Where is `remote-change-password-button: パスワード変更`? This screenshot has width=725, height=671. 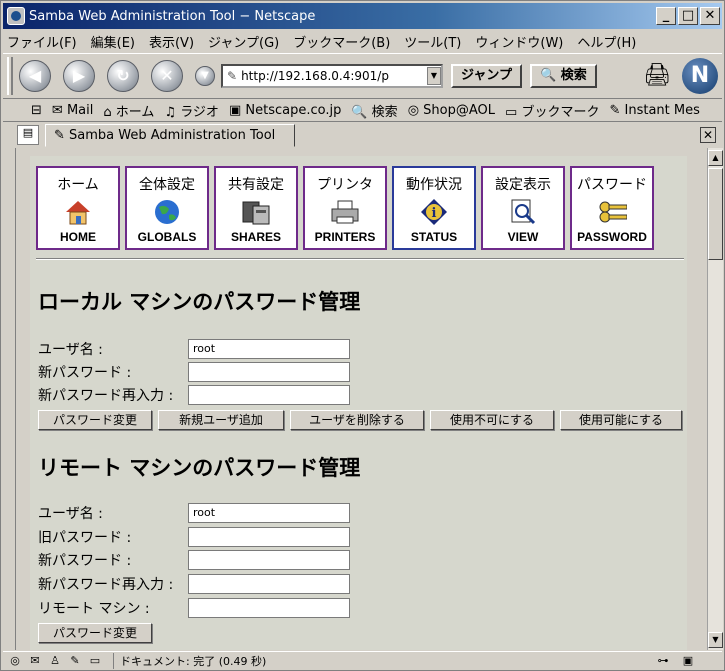
remote-change-password-button: パスワード変更 is located at coordinates (95, 633).